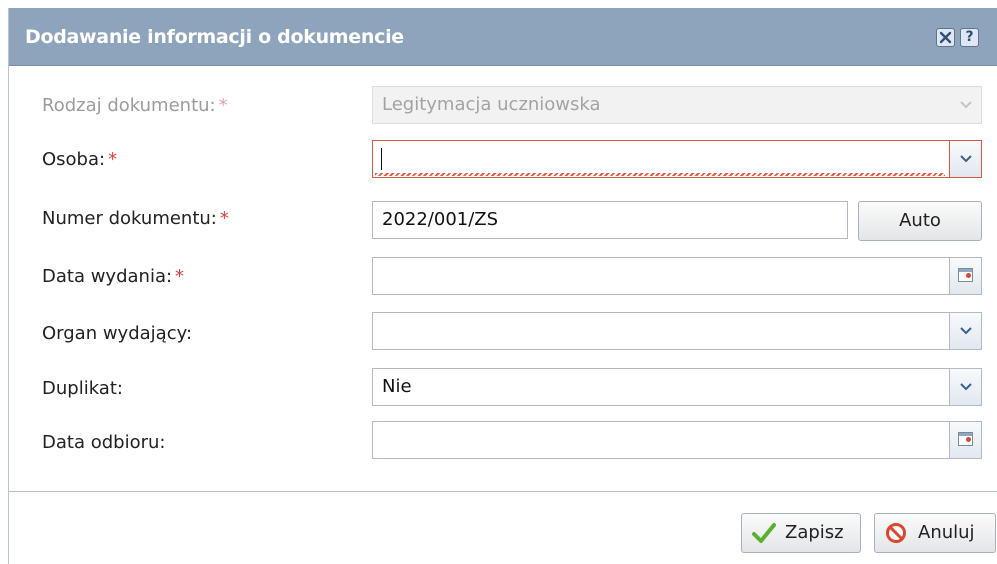 Image resolution: width=997 pixels, height=564 pixels. Describe the element at coordinates (946, 532) in the screenshot. I see `cancel-label: Anuluj` at that location.